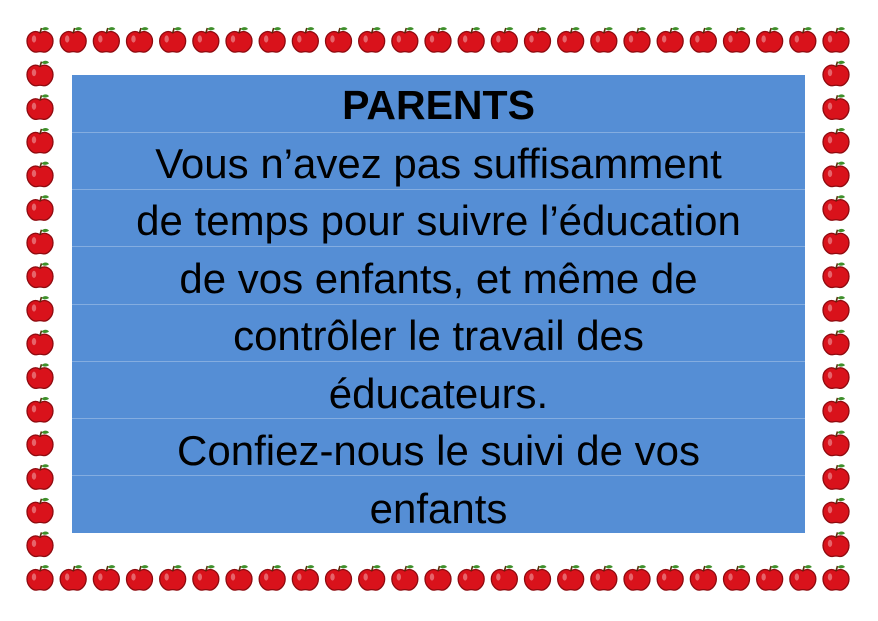 The image size is (878, 621). I want to click on body-line-6: Confiez-nous le suivi de vos, so click(438, 450).